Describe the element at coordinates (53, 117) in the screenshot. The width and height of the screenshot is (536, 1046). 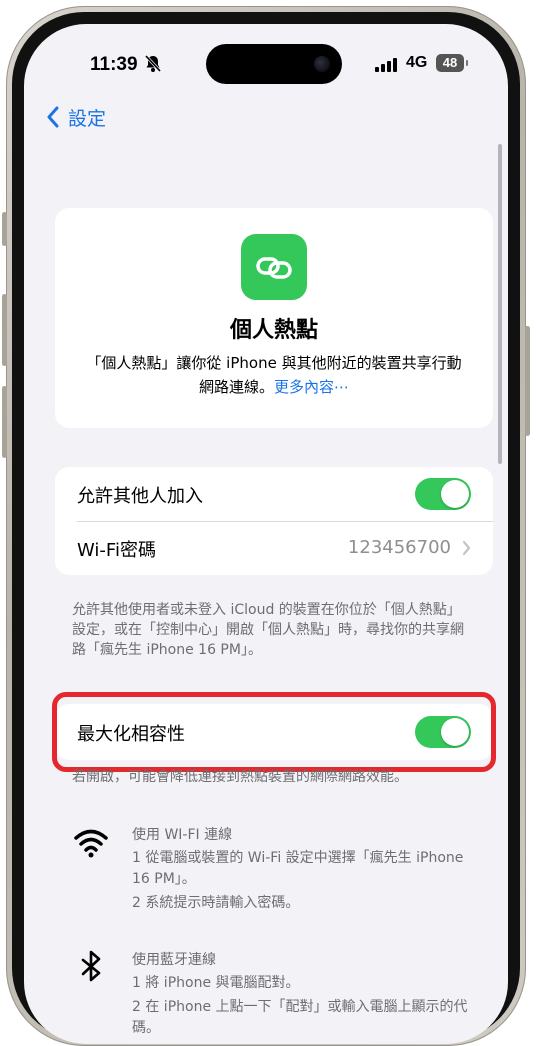
I see `chevron-left-icon` at that location.